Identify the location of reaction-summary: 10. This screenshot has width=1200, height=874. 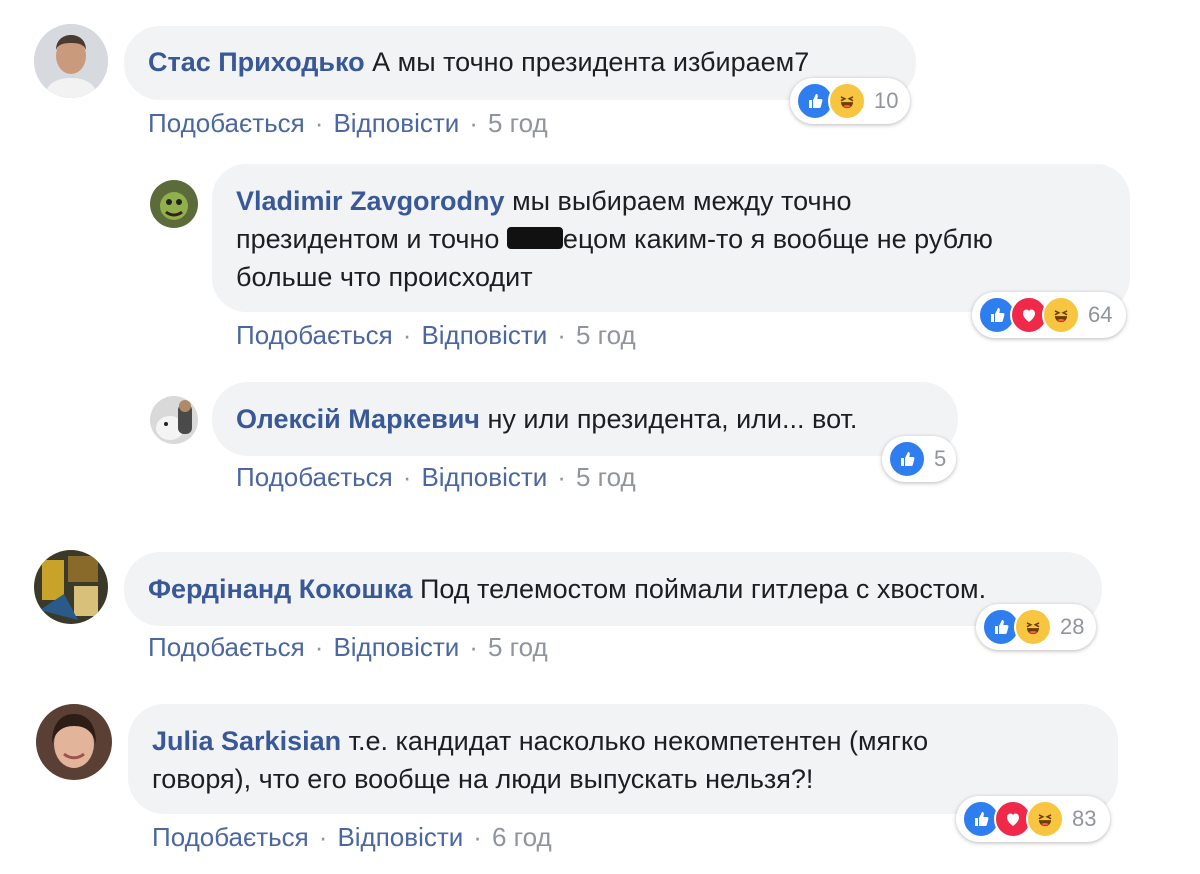
(850, 101).